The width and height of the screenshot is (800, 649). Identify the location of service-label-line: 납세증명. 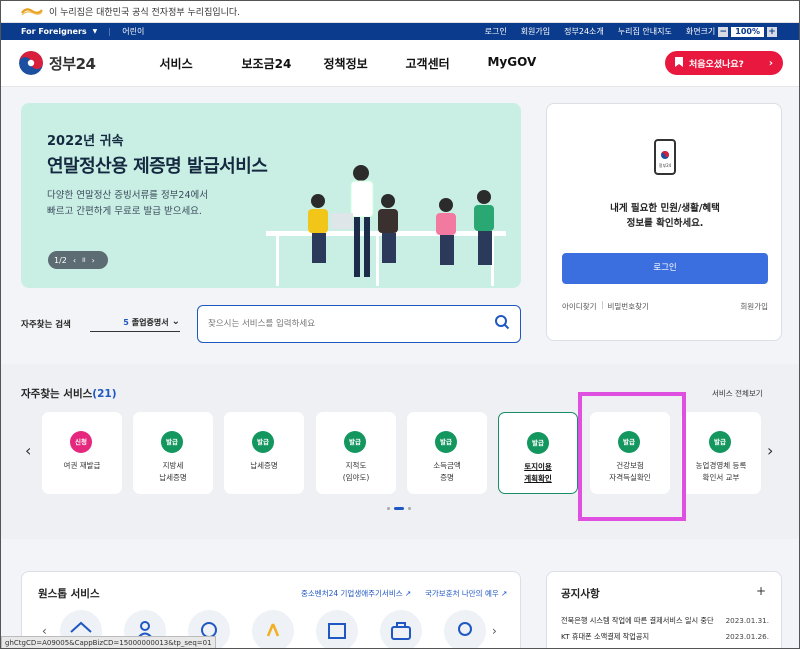
(264, 465).